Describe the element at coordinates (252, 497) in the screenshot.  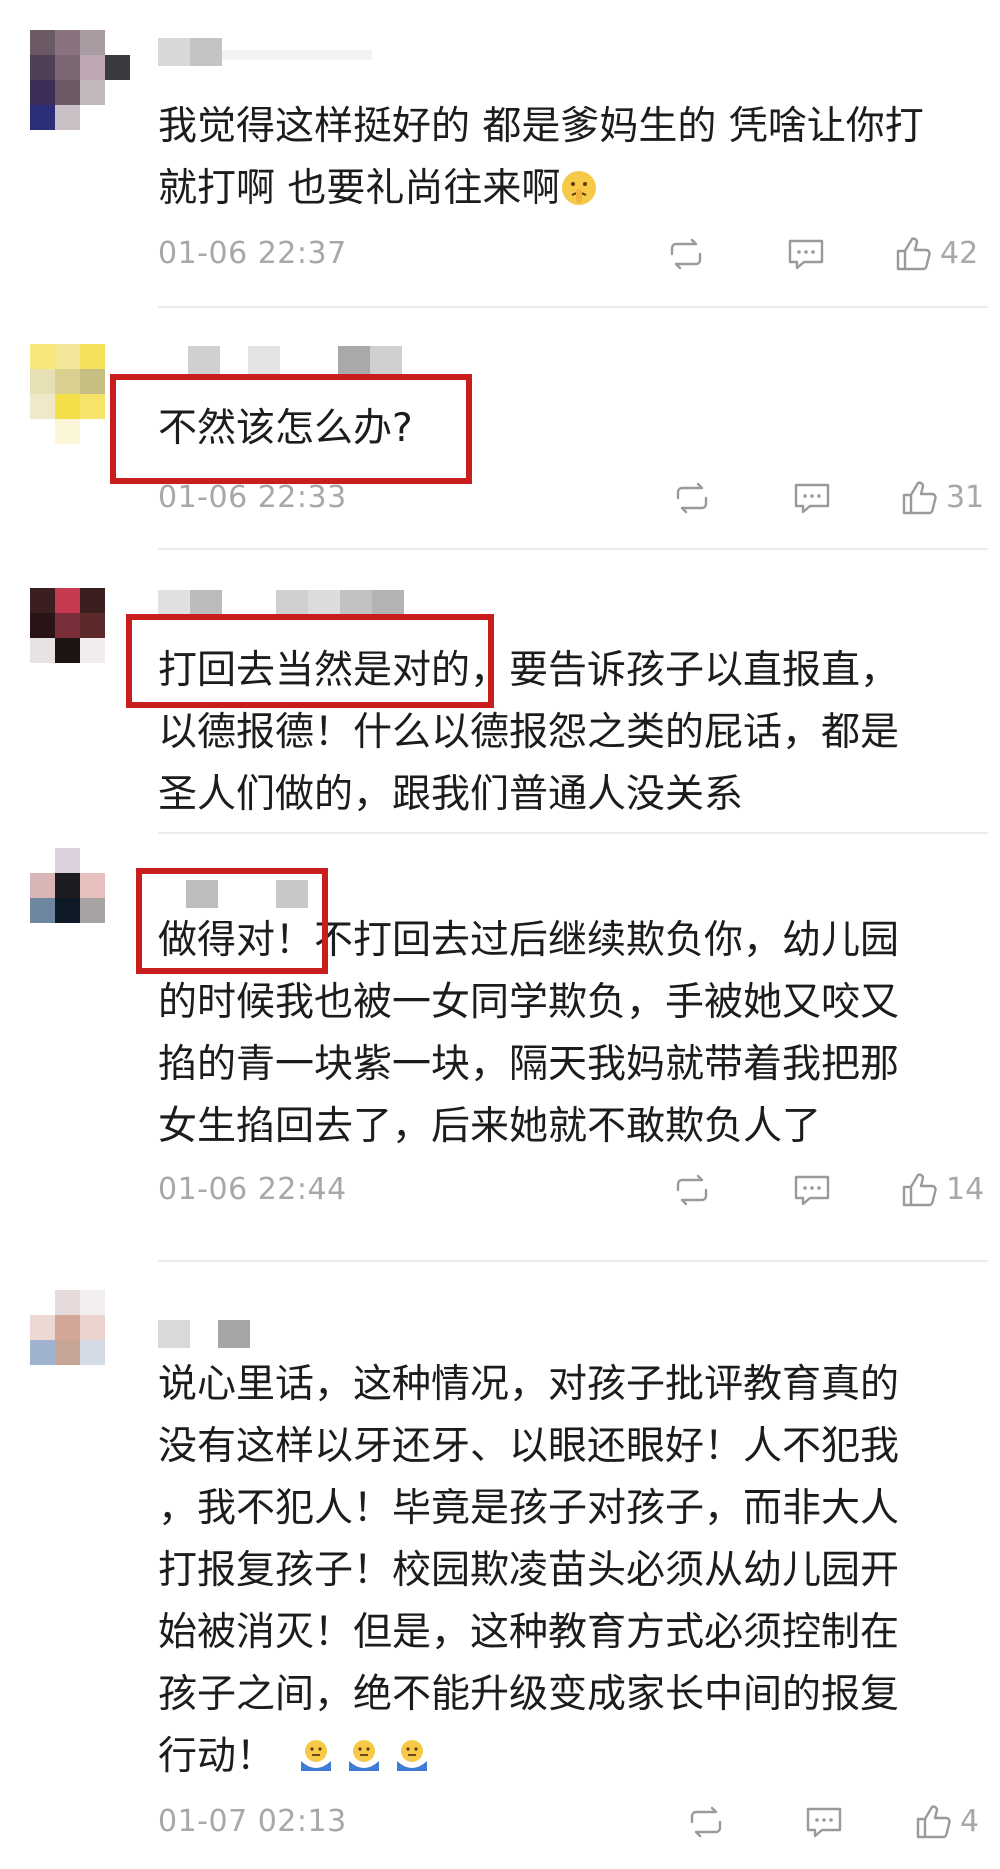
I see `timestamp: 01-06 22:33` at that location.